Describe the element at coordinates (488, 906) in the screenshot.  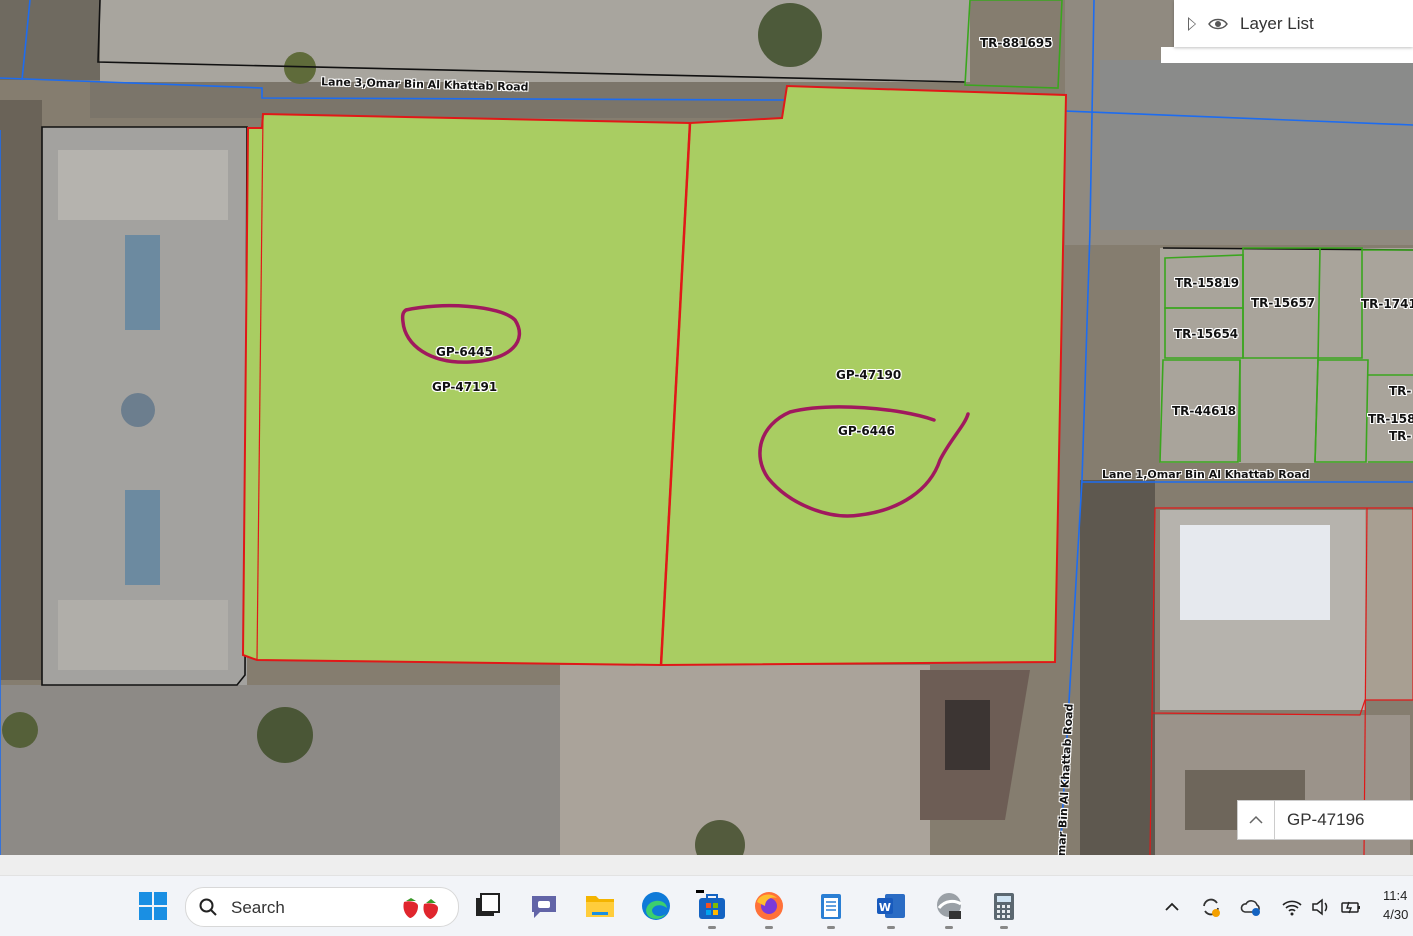
I see `task-view-icon` at that location.